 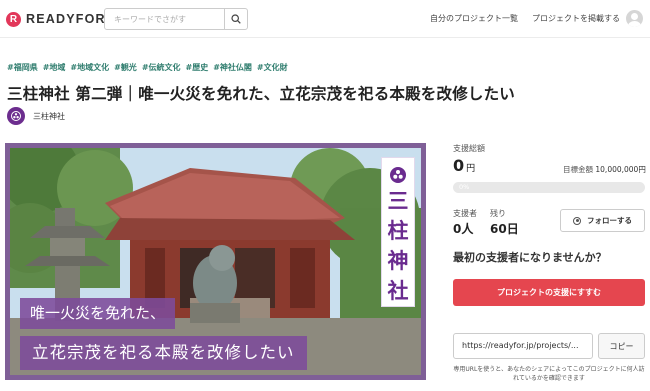 I want to click on goal-amount: 目標金額 10,000,000円, so click(x=604, y=169).